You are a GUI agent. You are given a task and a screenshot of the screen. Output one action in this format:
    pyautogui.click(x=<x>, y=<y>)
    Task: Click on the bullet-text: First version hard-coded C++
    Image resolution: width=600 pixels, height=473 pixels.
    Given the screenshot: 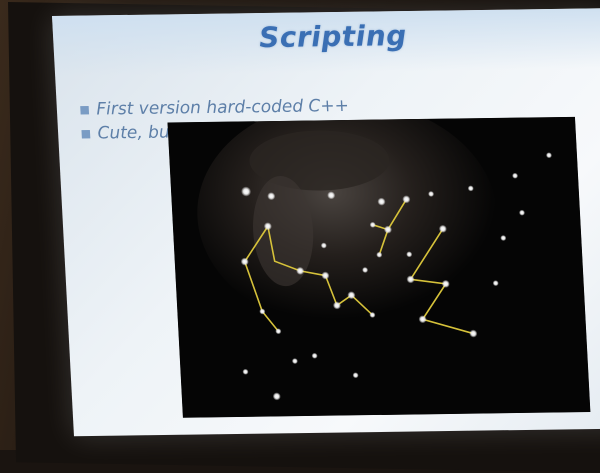 What is the action you would take?
    pyautogui.click(x=222, y=107)
    